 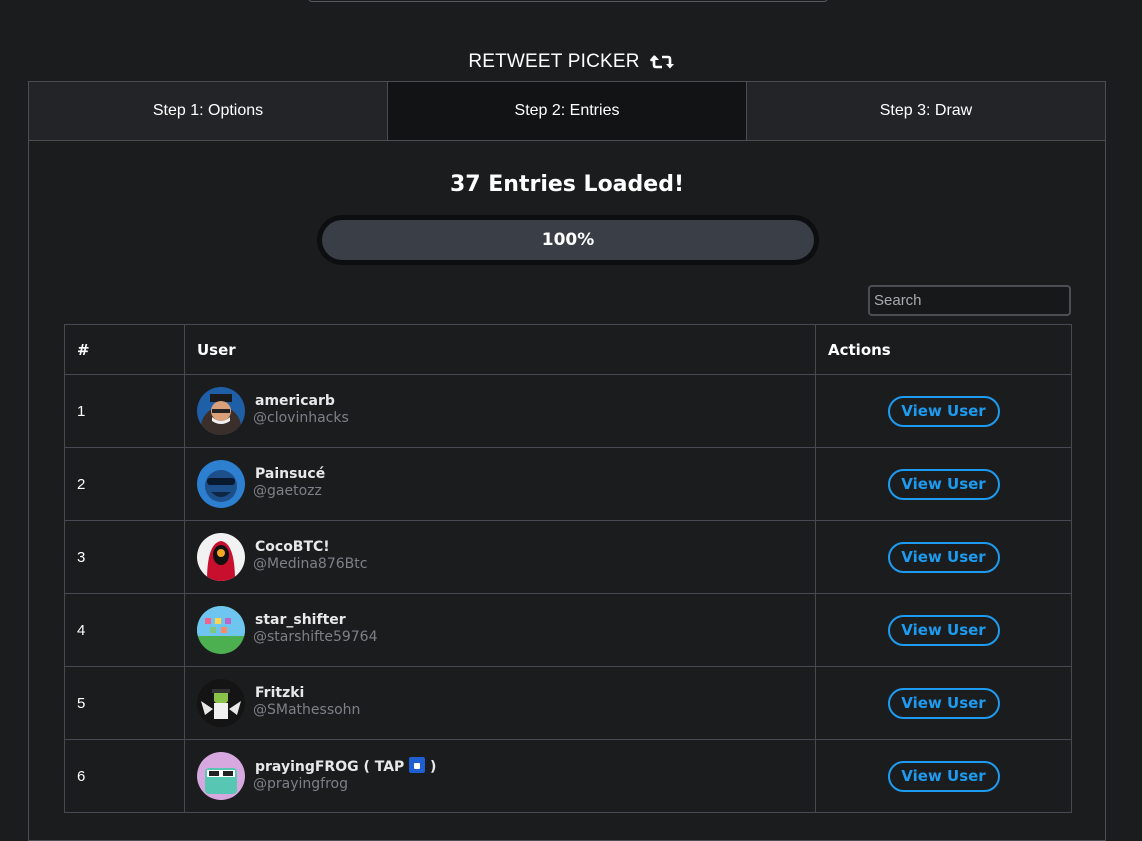 What do you see at coordinates (310, 563) in the screenshot?
I see `user-handle: @Medina876Btc` at bounding box center [310, 563].